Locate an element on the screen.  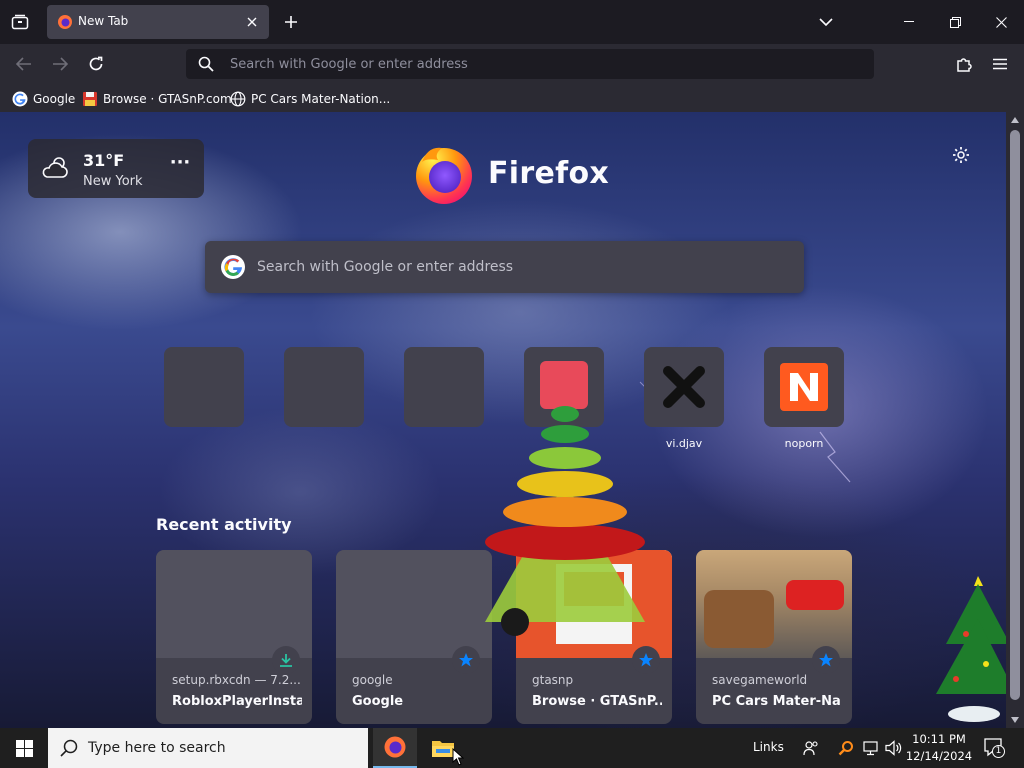
mouse-cursor-icon is located at coordinates (458, 757).